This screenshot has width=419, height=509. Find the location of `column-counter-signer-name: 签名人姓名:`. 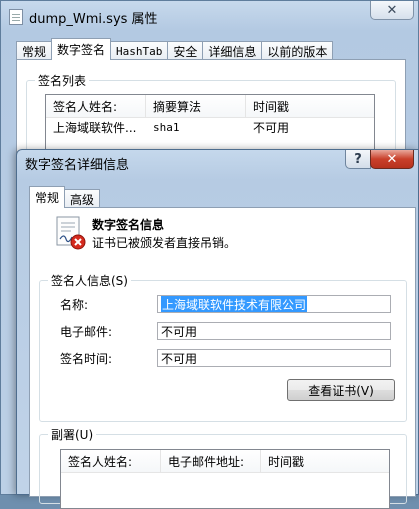

column-counter-signer-name: 签名人姓名: is located at coordinates (111, 461).